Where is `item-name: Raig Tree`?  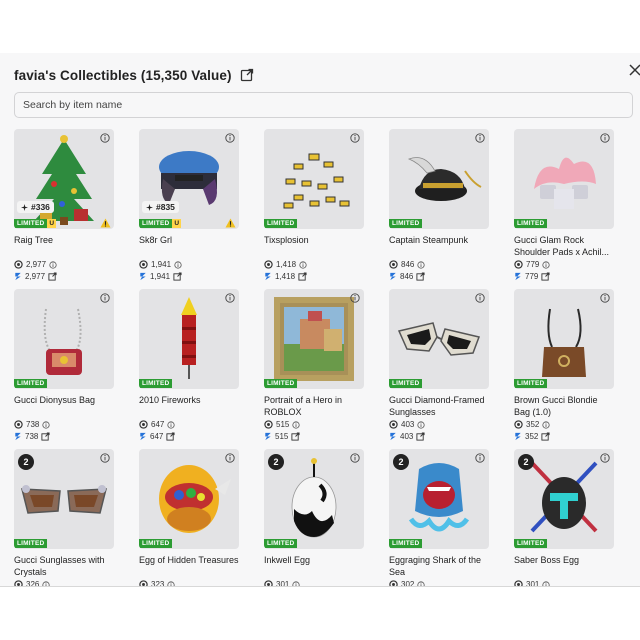
item-name: Raig Tree is located at coordinates (64, 246).